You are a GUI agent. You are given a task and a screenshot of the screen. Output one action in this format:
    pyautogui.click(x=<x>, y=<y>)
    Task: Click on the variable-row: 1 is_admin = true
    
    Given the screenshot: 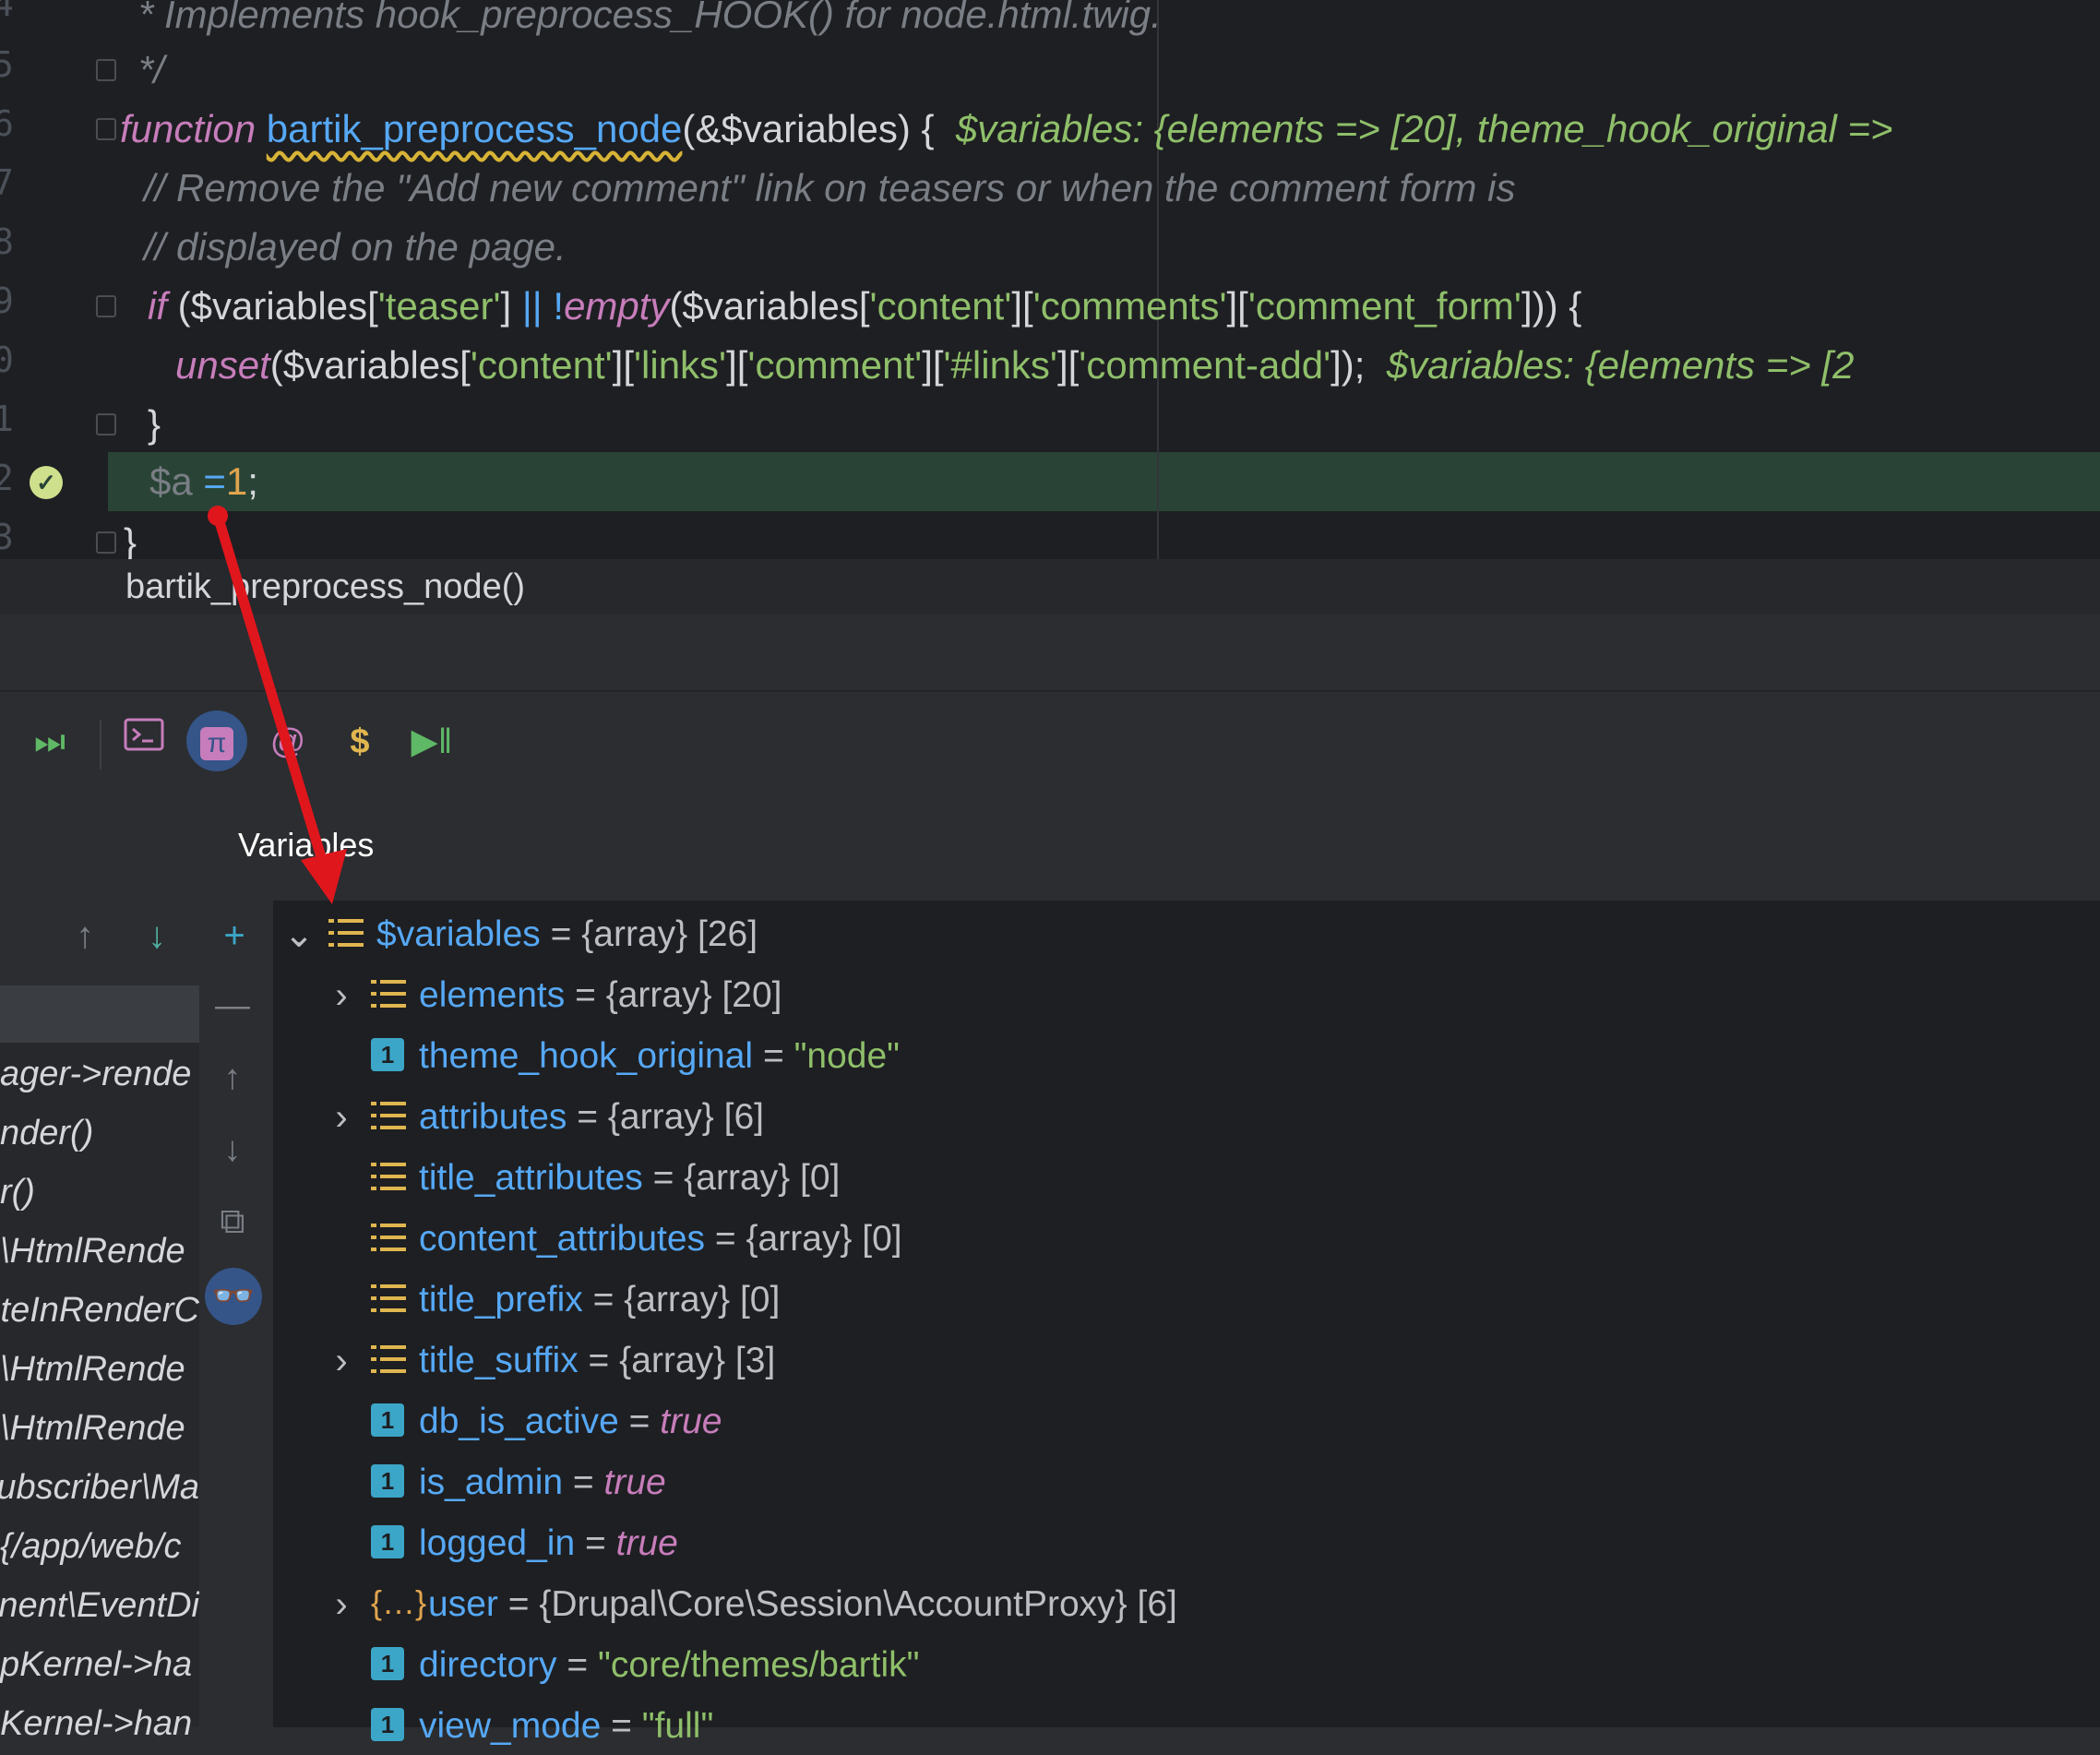 What is the action you would take?
    pyautogui.click(x=518, y=1482)
    